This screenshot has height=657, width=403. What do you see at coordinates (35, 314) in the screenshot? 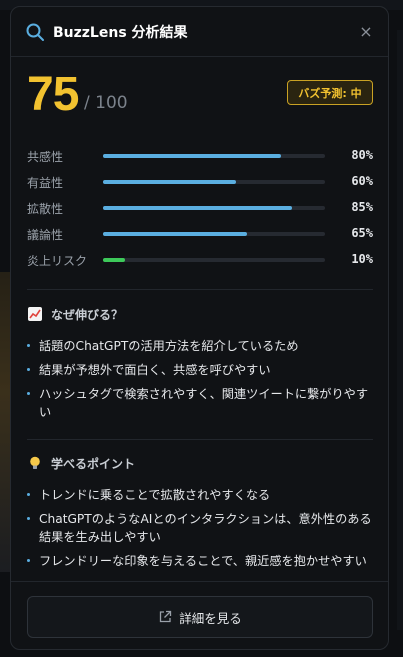
I see `chart-increasing-icon` at bounding box center [35, 314].